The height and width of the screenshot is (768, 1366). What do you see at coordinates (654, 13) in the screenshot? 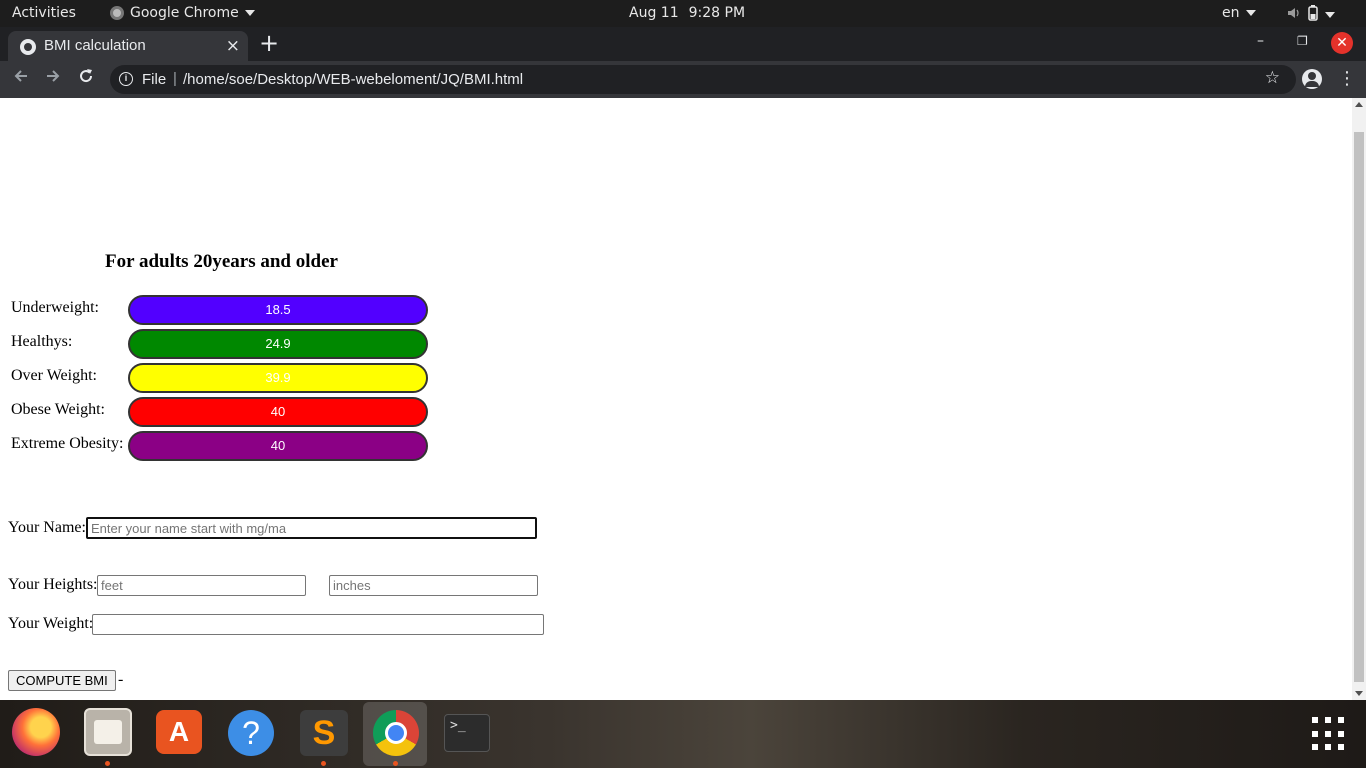
I see `clock-date: Aug 11` at bounding box center [654, 13].